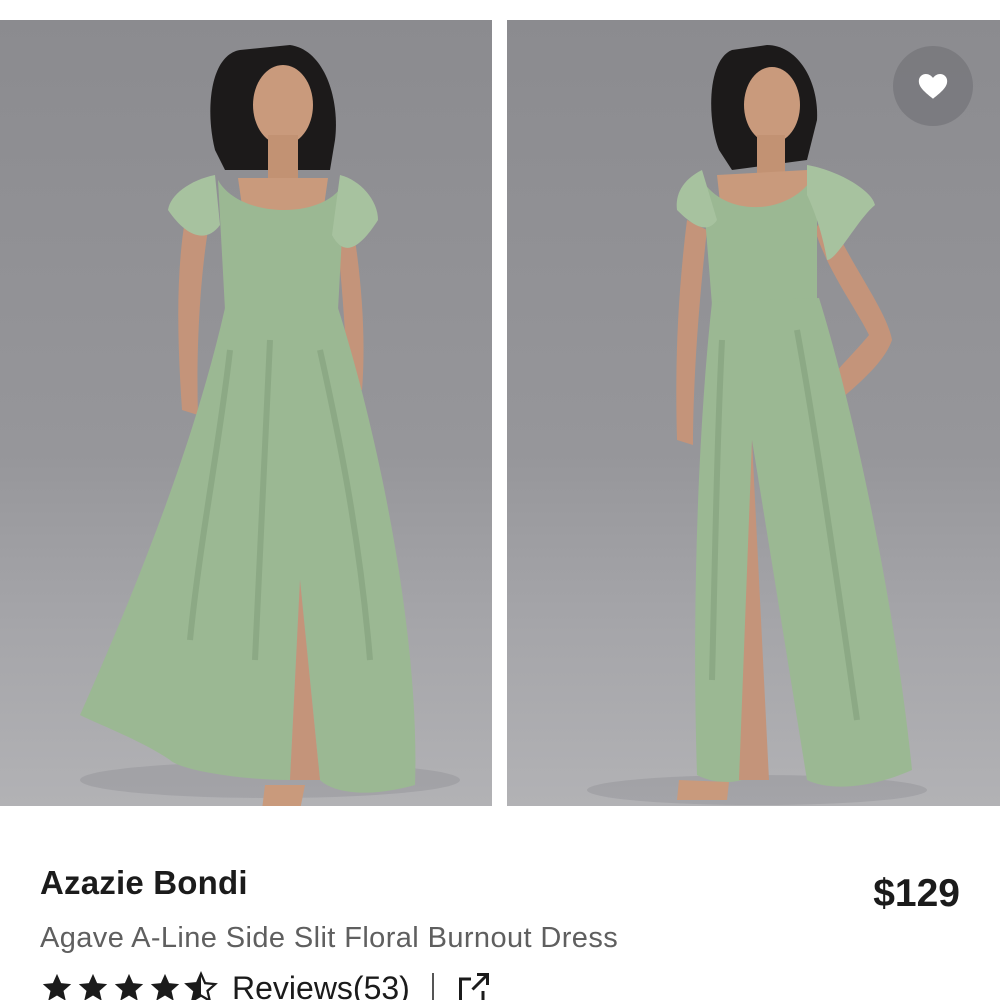 The width and height of the screenshot is (1000, 1000). I want to click on favorite-button, so click(933, 86).